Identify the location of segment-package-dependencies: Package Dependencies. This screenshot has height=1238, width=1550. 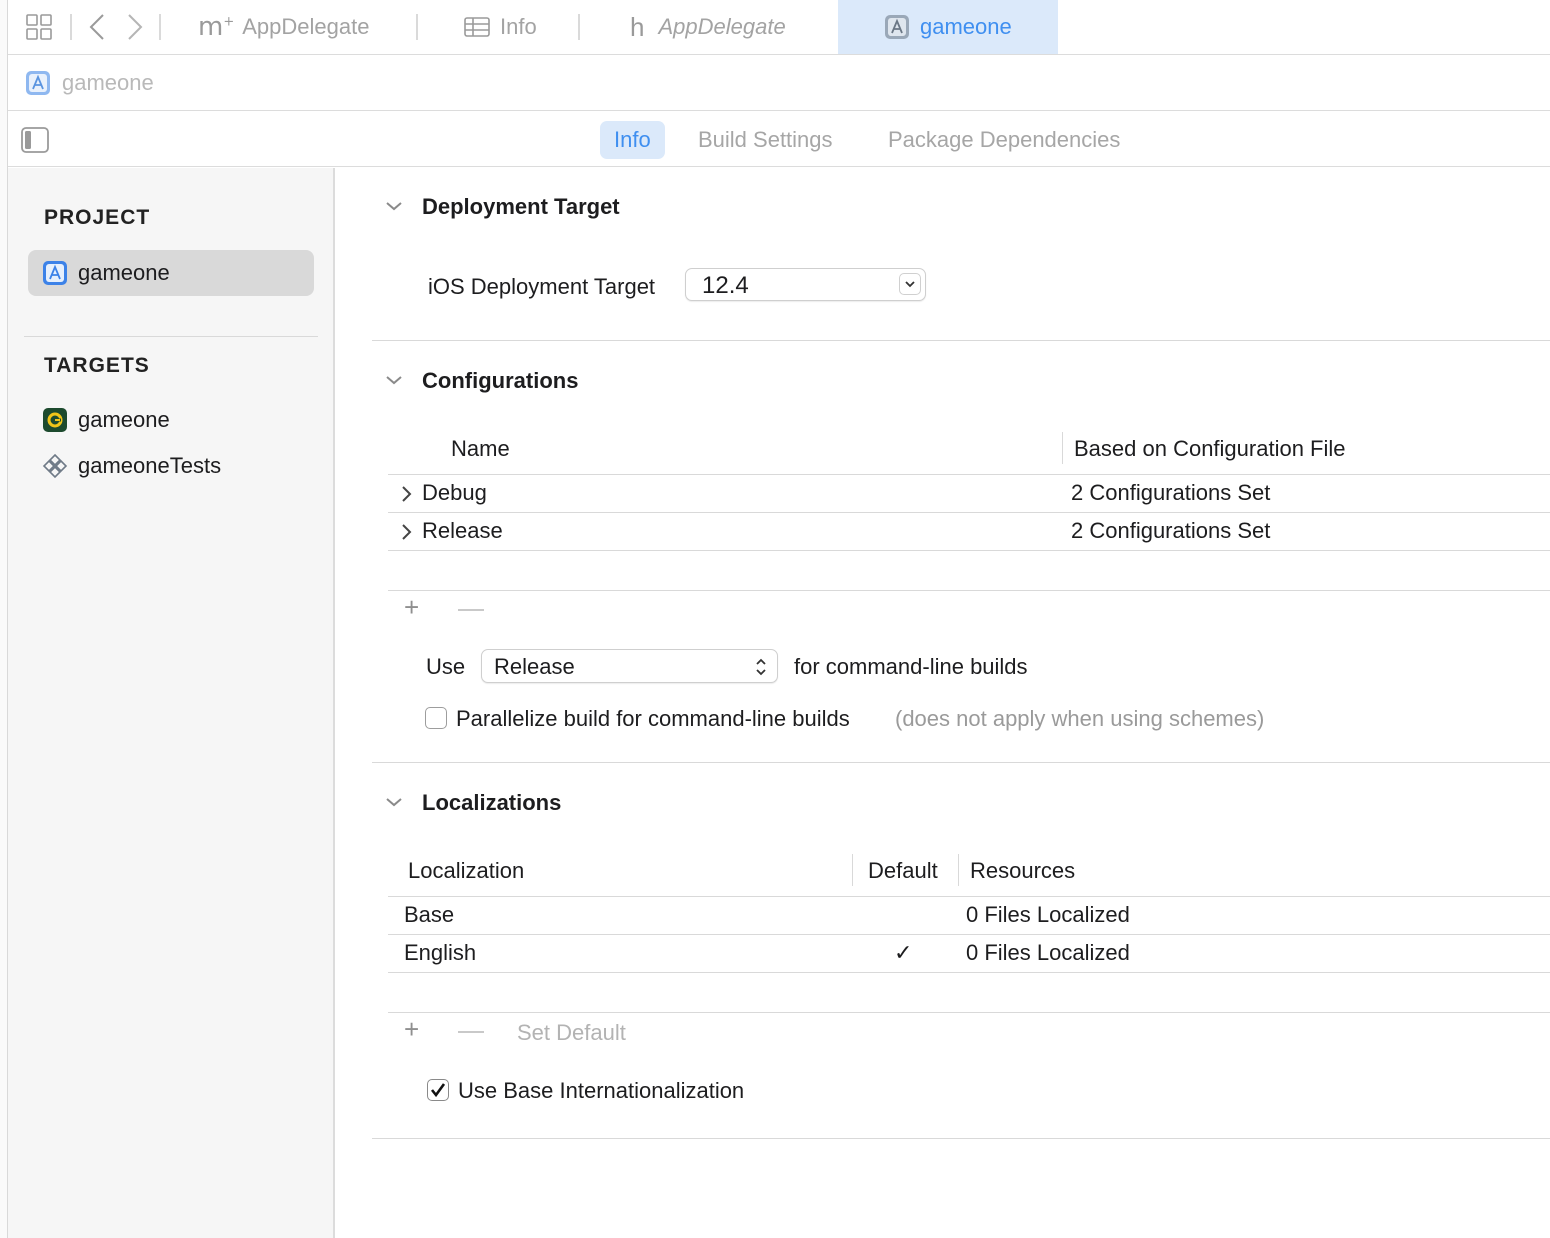
(1004, 140).